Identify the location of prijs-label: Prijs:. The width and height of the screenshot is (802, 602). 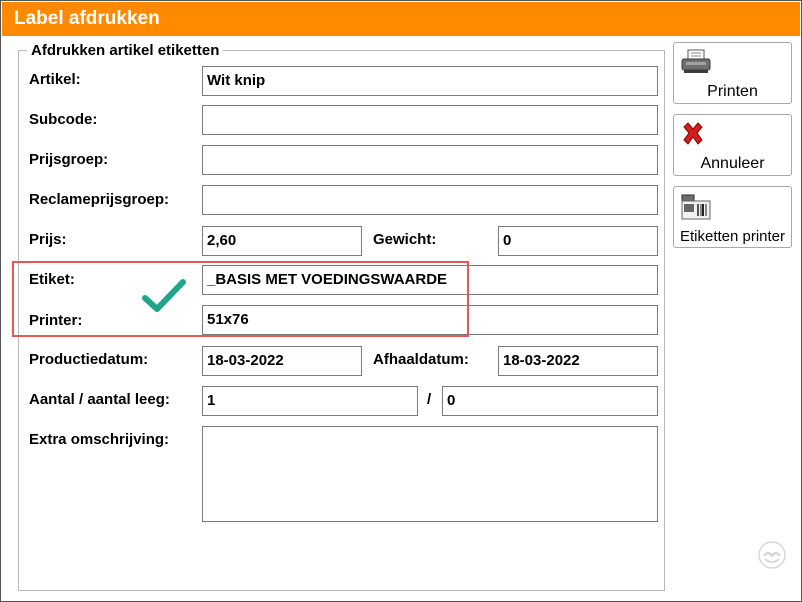
(48, 239).